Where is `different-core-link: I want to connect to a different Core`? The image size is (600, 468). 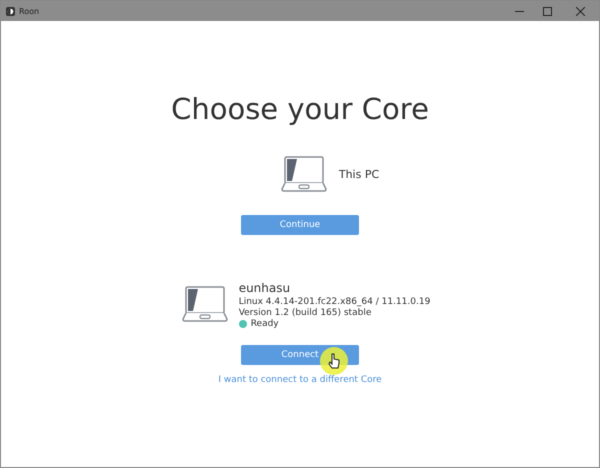 different-core-link: I want to connect to a different Core is located at coordinates (300, 380).